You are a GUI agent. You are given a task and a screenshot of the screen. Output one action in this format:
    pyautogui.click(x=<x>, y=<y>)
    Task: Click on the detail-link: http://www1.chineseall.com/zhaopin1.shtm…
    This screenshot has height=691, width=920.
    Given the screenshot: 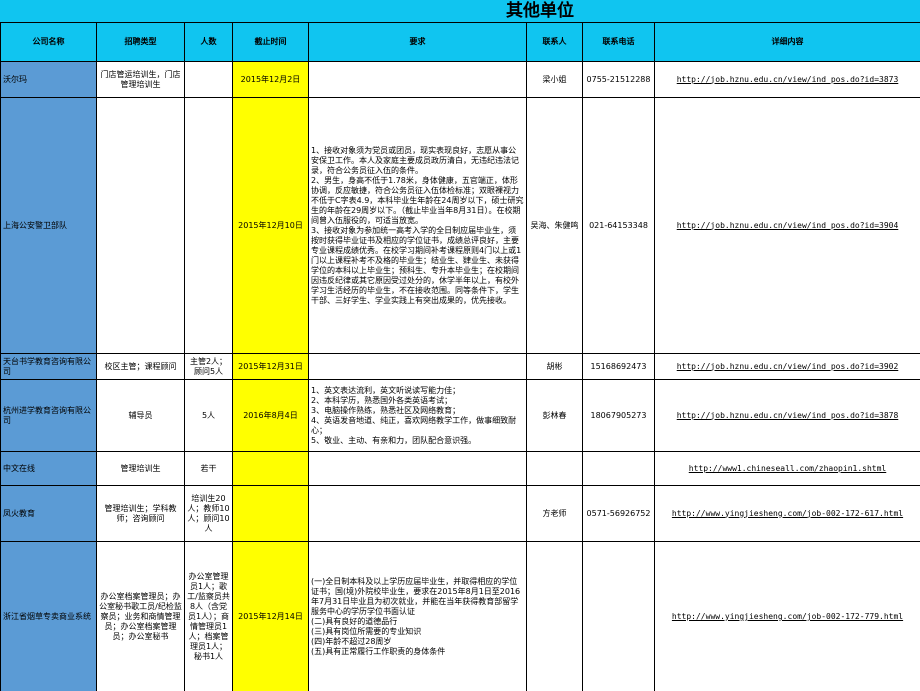 What is the action you would take?
    pyautogui.click(x=787, y=468)
    